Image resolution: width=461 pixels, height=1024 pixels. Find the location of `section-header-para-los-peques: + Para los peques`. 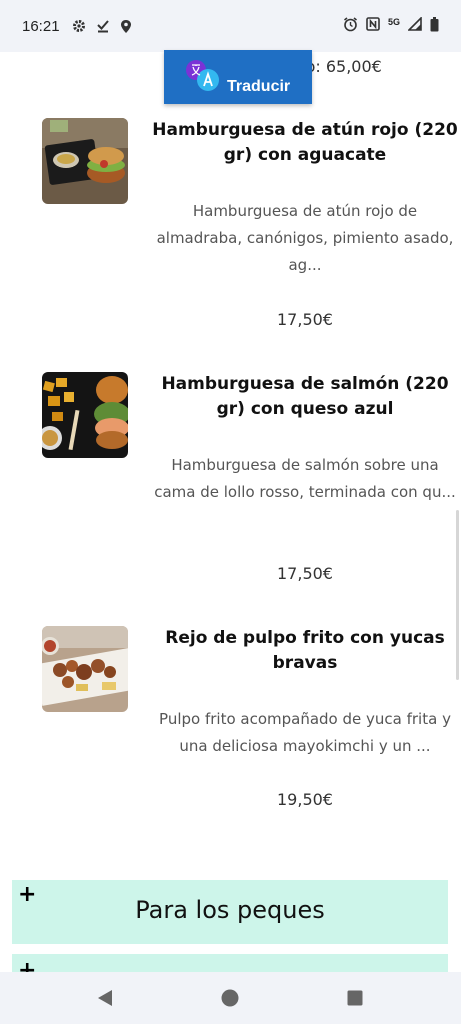

section-header-para-los-peques: + Para los peques is located at coordinates (230, 912).